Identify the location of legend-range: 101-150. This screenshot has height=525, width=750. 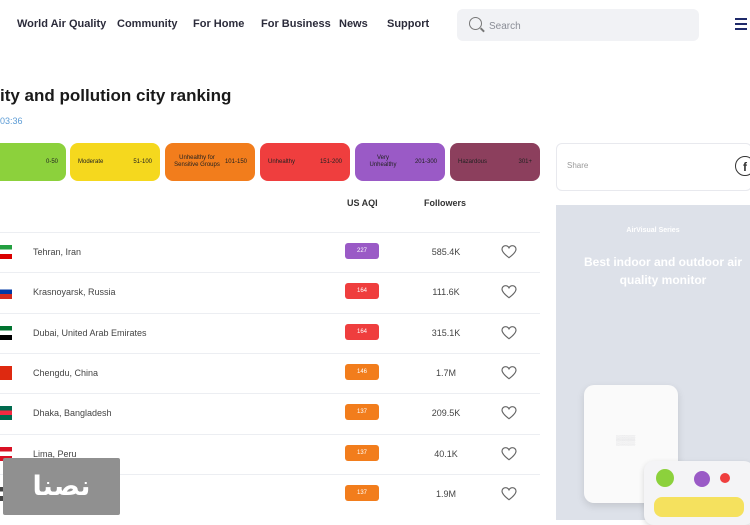
(235, 162).